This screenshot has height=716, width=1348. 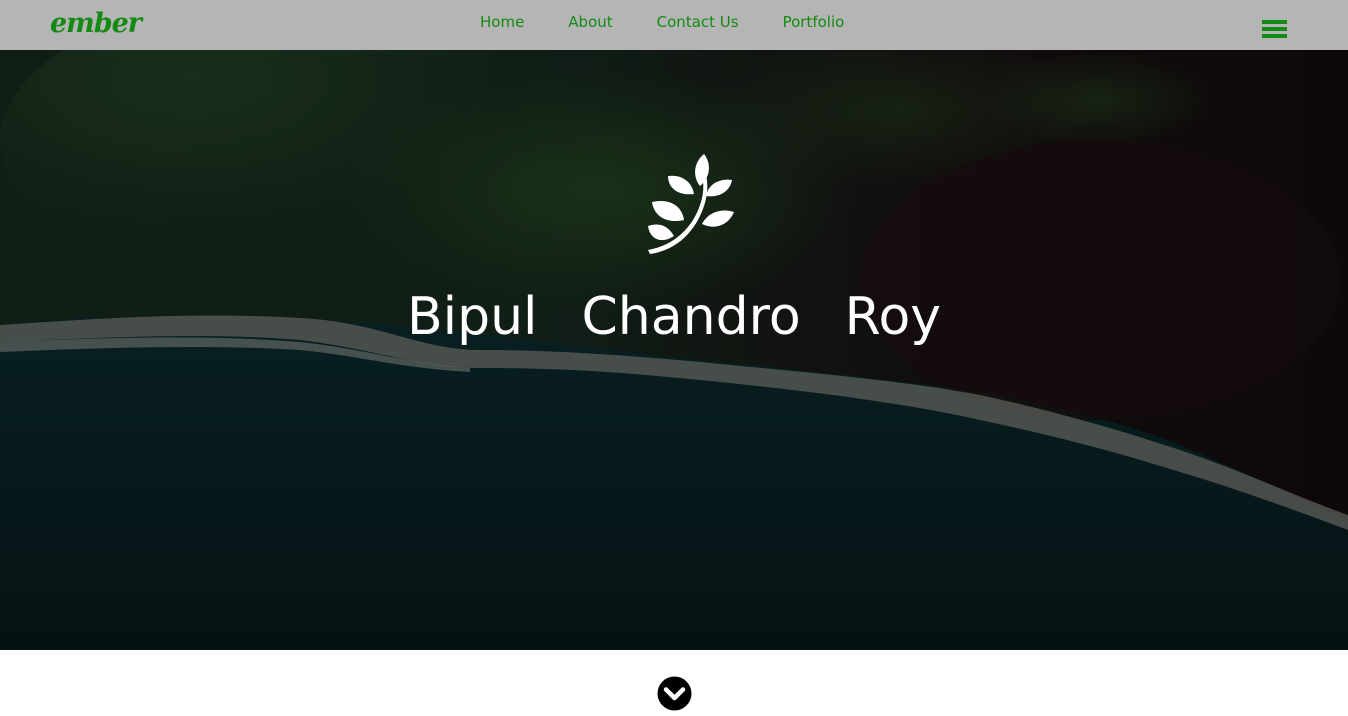 What do you see at coordinates (590, 22) in the screenshot?
I see `nav-link-about: About` at bounding box center [590, 22].